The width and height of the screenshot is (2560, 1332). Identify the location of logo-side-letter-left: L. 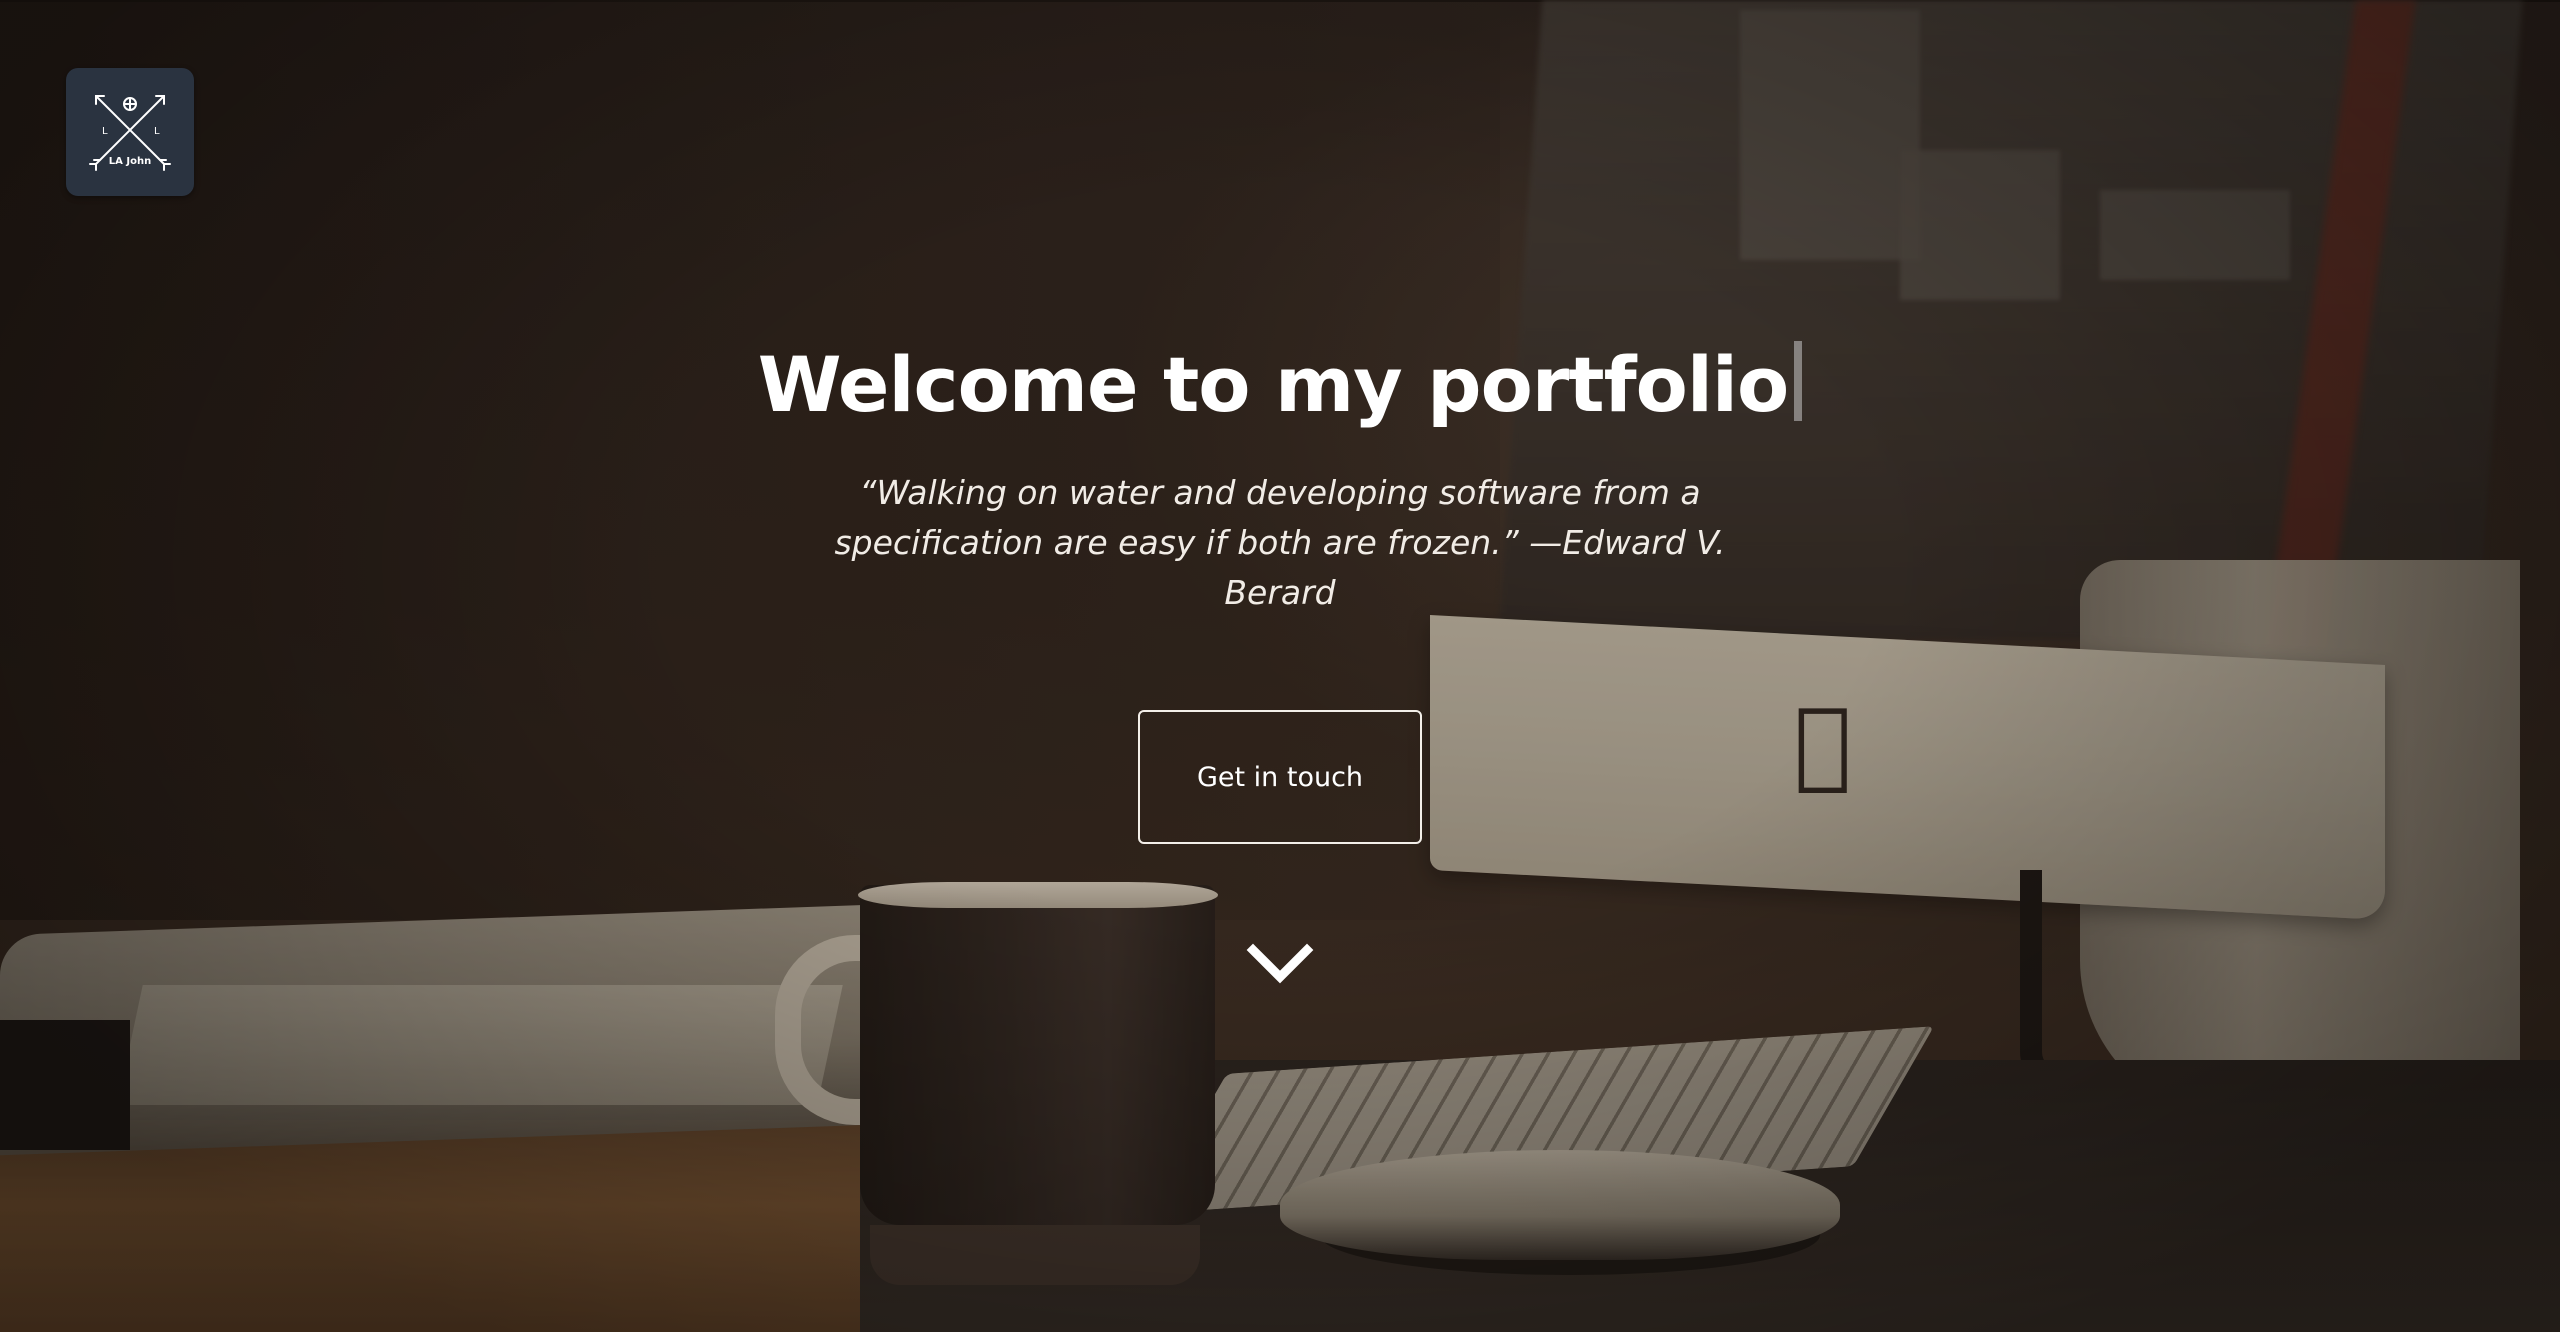
(105, 131).